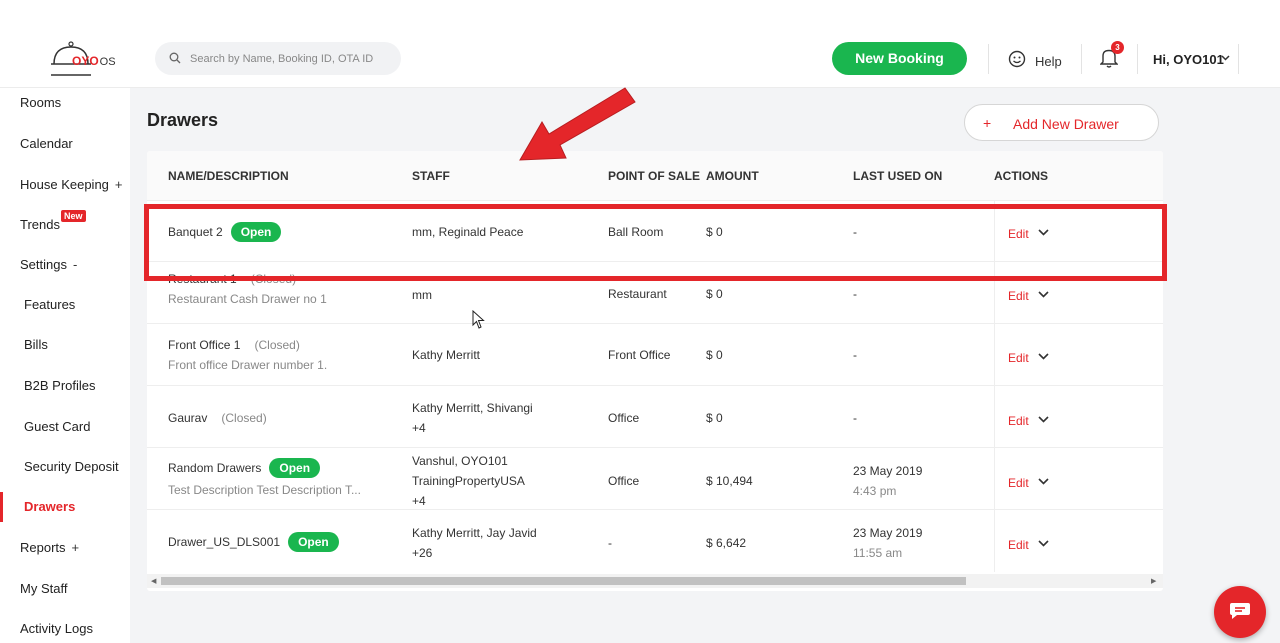  What do you see at coordinates (71, 466) in the screenshot?
I see `sidebar-item-security-deposit: Security Deposit` at bounding box center [71, 466].